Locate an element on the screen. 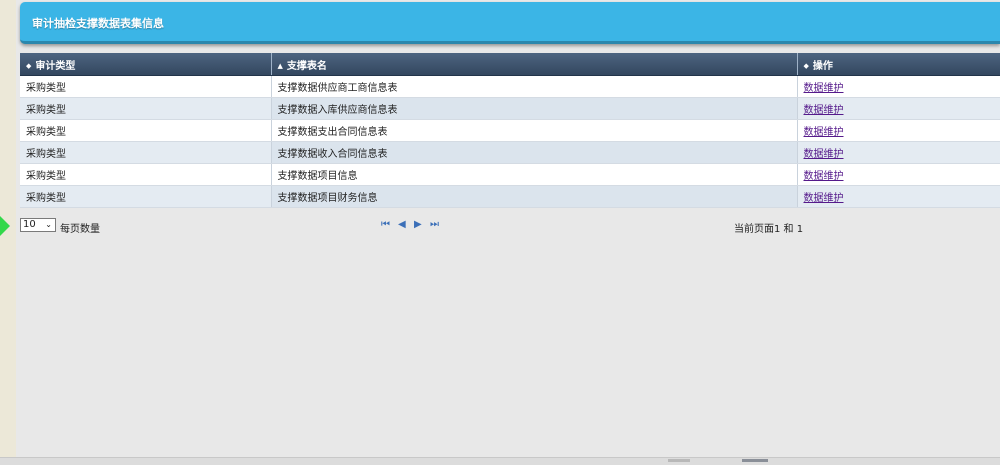 This screenshot has height=465, width=1000. page-size-label: 每页数量 is located at coordinates (80, 229).